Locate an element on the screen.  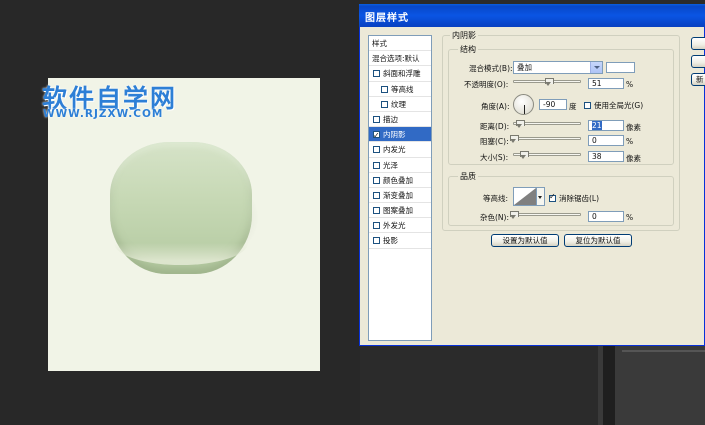
choke-slider is located at coordinates (545, 139).